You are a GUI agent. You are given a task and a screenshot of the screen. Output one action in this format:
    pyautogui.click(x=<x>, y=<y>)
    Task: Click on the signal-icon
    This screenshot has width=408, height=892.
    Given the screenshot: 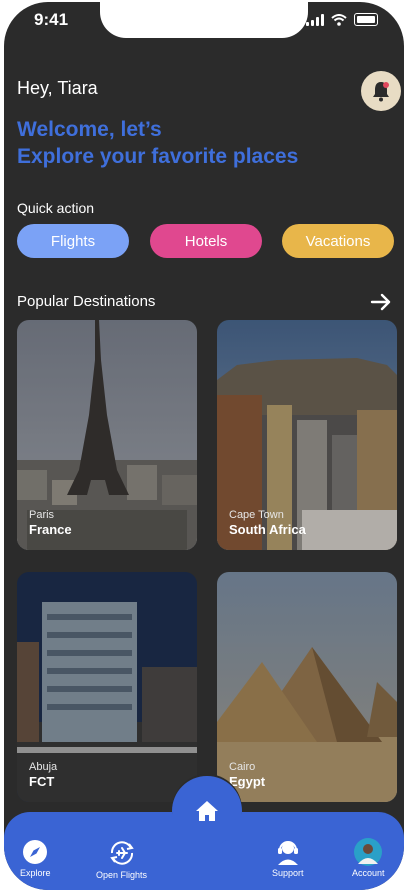 What is the action you would take?
    pyautogui.click(x=315, y=19)
    